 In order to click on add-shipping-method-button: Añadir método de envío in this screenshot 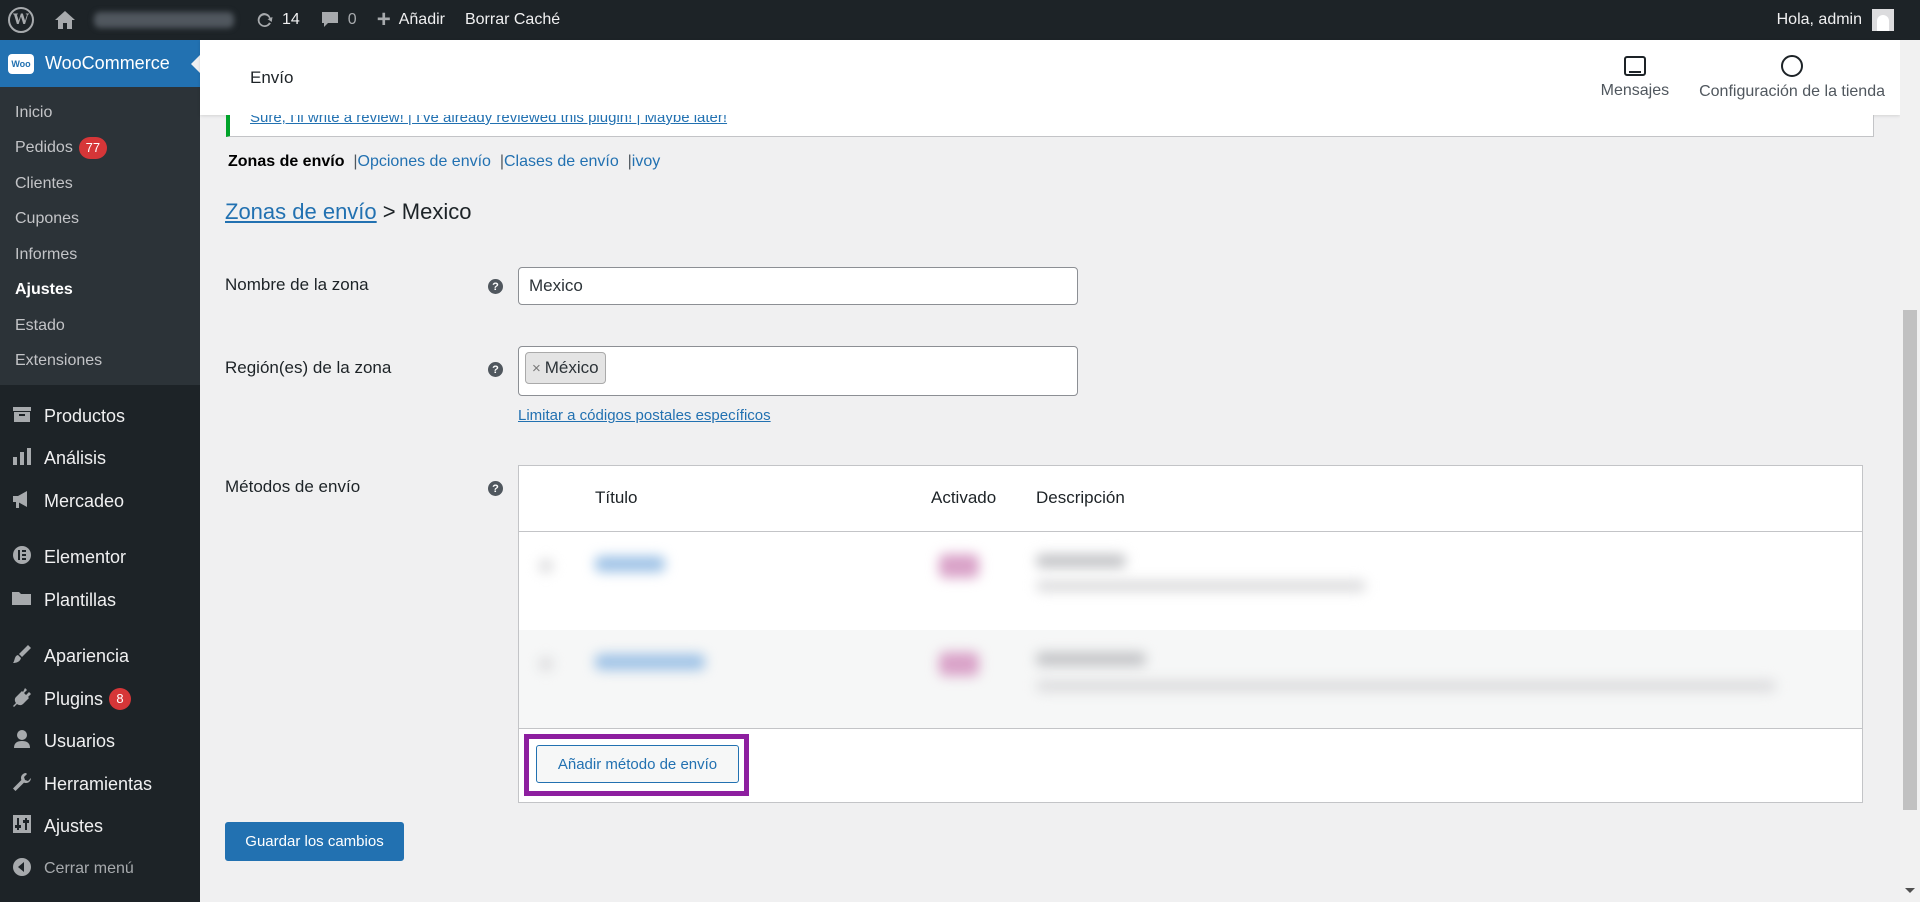, I will do `click(637, 764)`.